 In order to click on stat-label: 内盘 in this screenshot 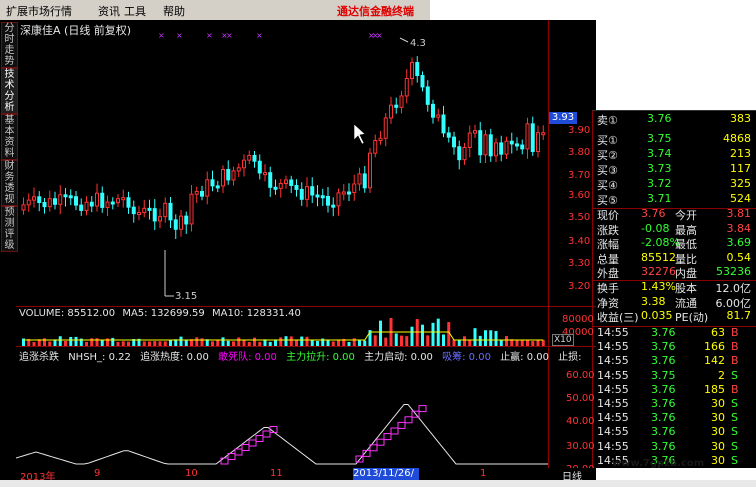, I will do `click(686, 274)`.